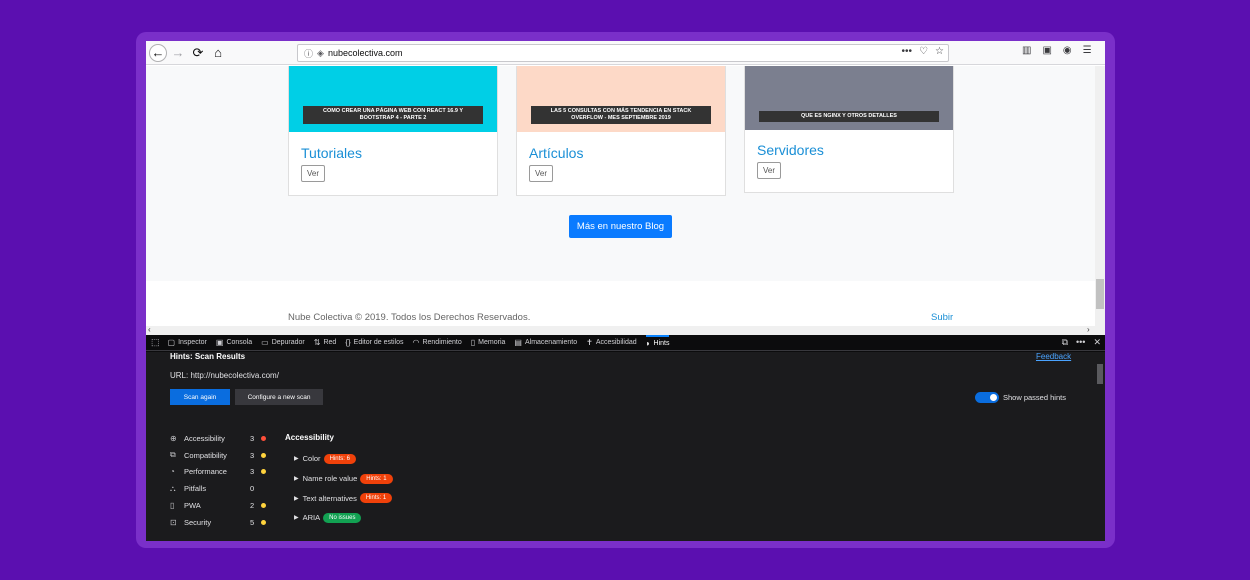 This screenshot has height=580, width=1250. I want to click on blog-button: Más en nuestro Blog, so click(620, 226).